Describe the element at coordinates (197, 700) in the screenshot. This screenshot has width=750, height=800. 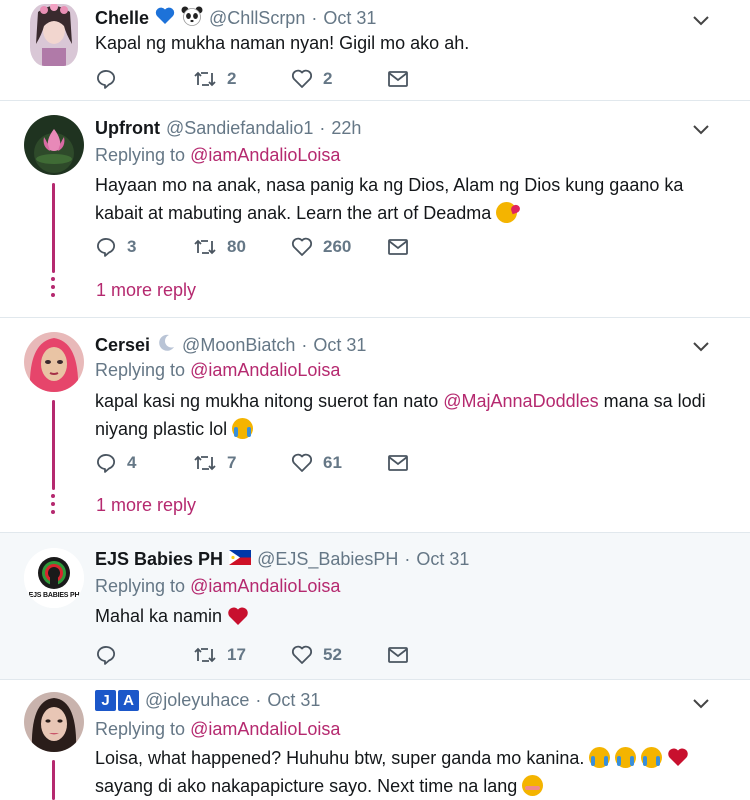
I see `user-handle: @joleyuhace` at that location.